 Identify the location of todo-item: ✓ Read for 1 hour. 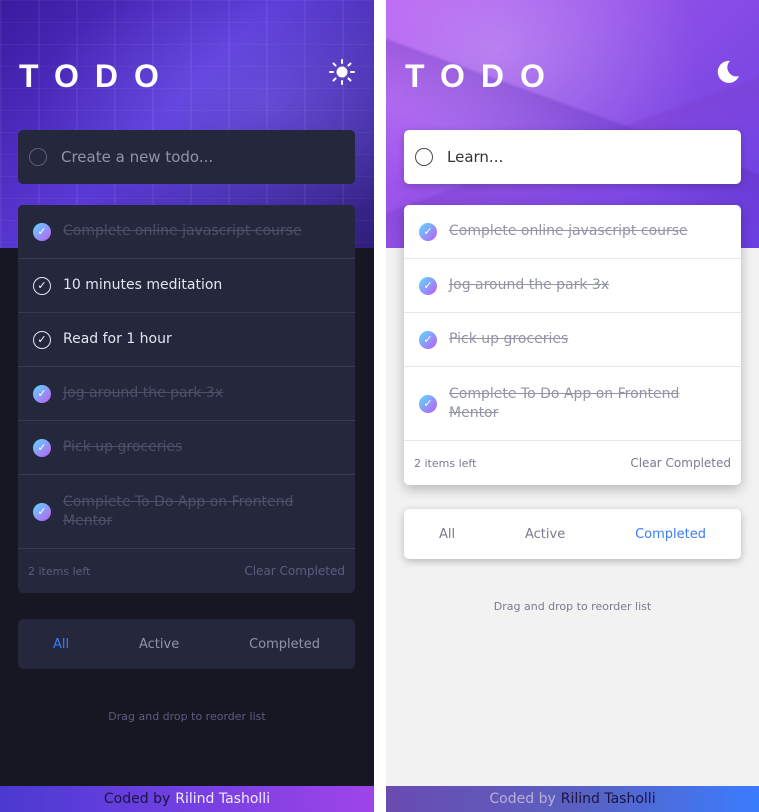
(186, 340).